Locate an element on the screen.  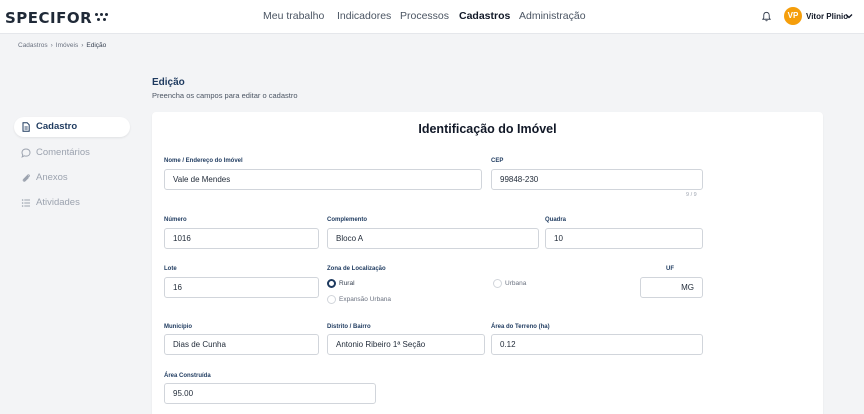
area-construida-input is located at coordinates (270, 393).